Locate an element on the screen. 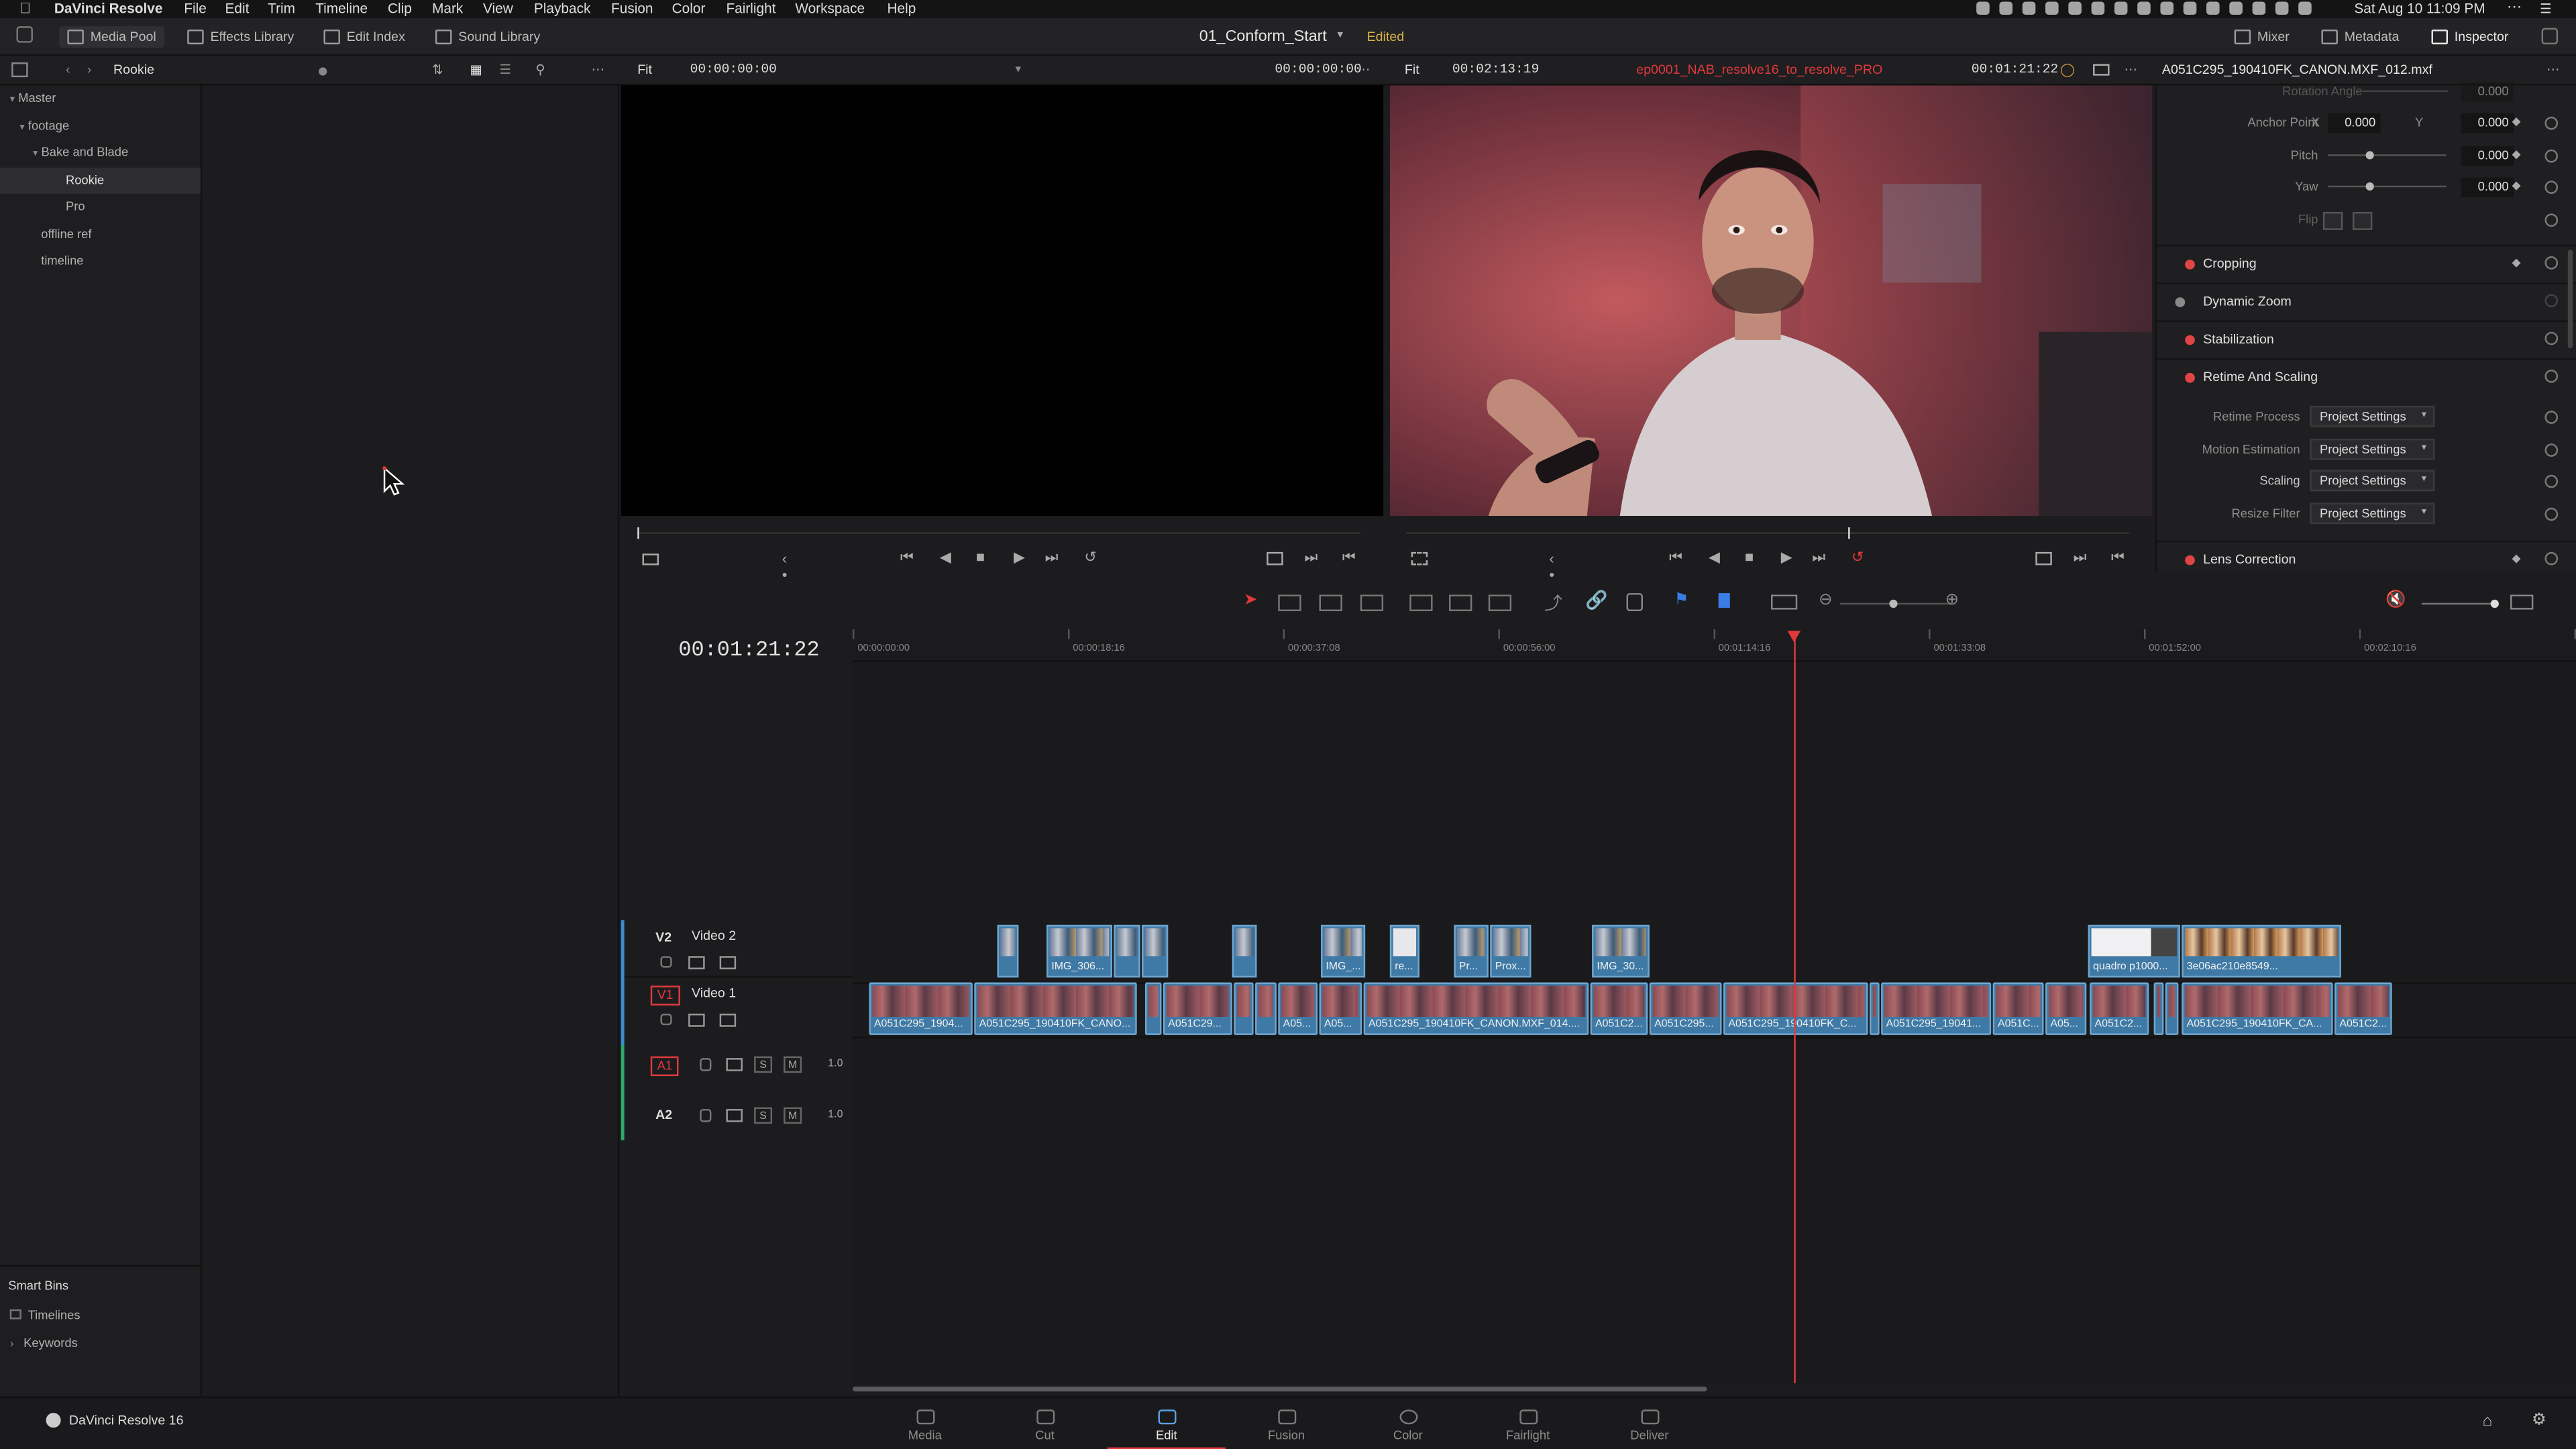 The width and height of the screenshot is (2576, 1449). viewer-mode-icon is located at coordinates (2101, 70).